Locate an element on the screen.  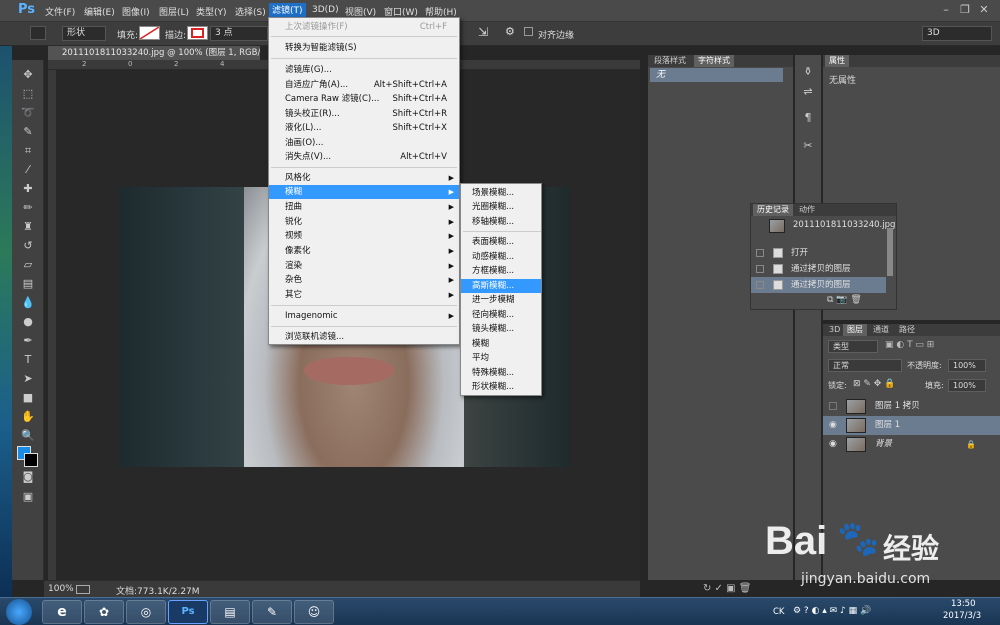
menu-item-blur-more: 进一步模糊 is located at coordinates (501, 300).